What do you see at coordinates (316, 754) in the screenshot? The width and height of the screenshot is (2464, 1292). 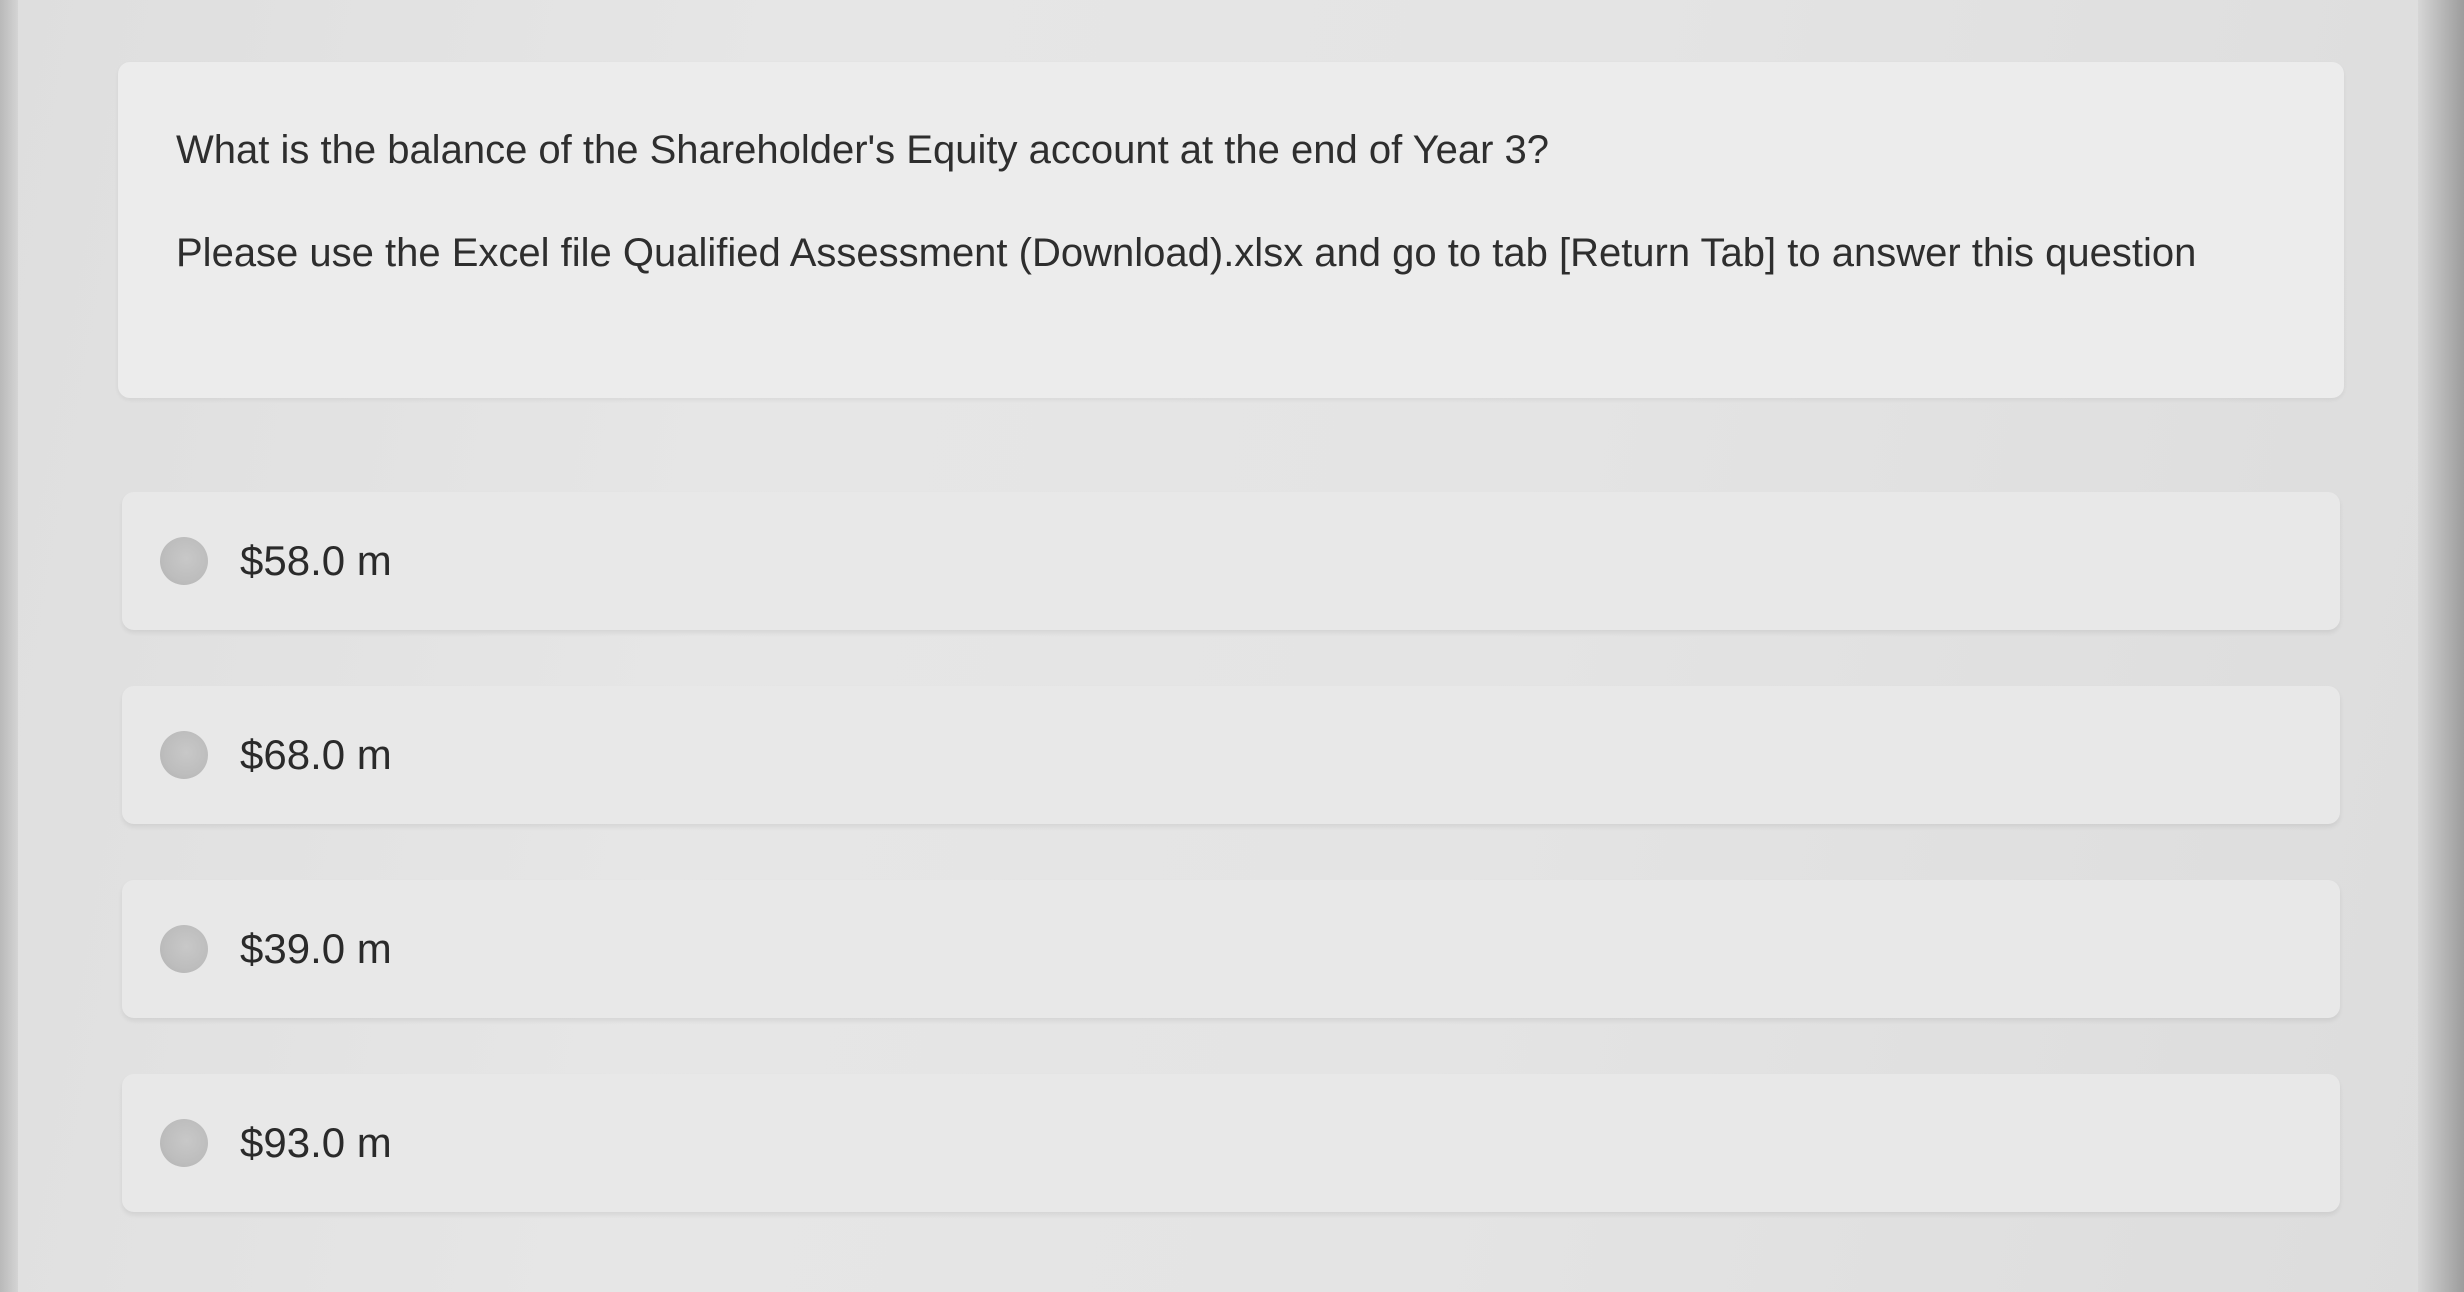 I see `answer-option-label: $68.0 m` at bounding box center [316, 754].